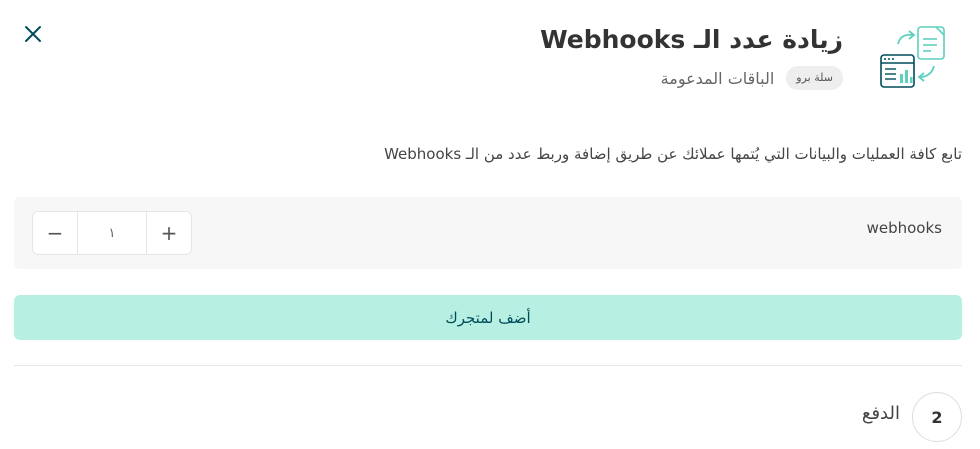 Image resolution: width=980 pixels, height=449 pixels. What do you see at coordinates (691, 39) in the screenshot?
I see `page-title: زيادة عدد الـ Webhooks` at bounding box center [691, 39].